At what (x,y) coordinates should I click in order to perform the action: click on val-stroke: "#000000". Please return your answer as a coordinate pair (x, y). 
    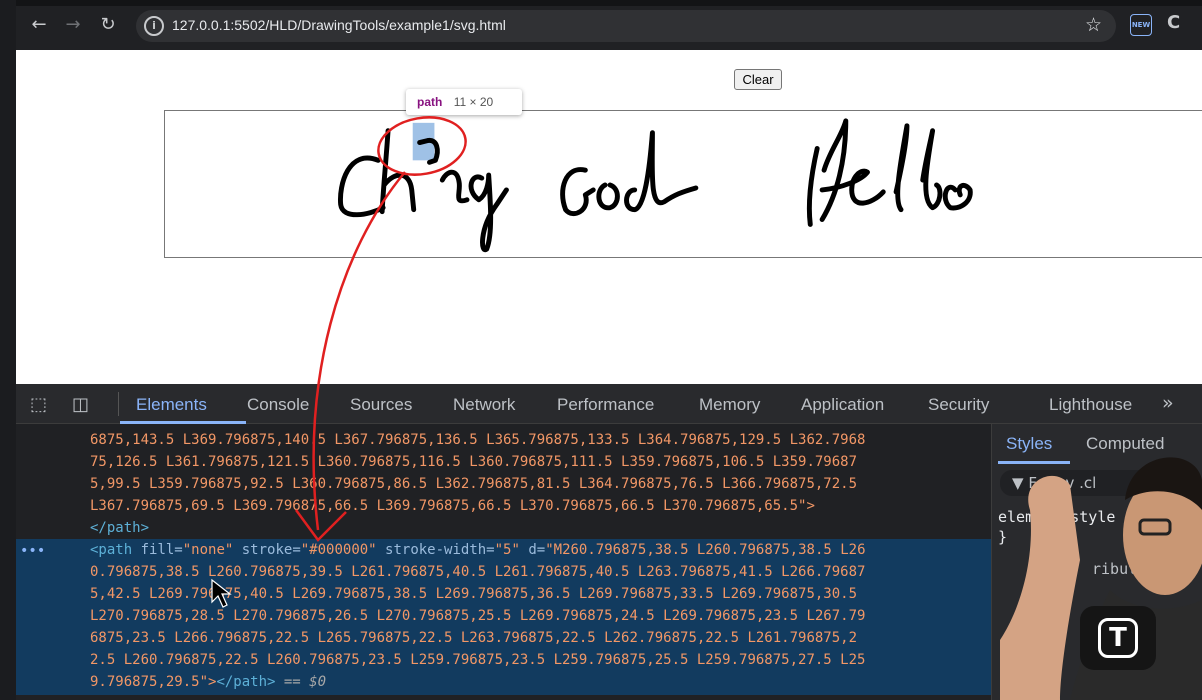
    Looking at the image, I should click on (338, 550).